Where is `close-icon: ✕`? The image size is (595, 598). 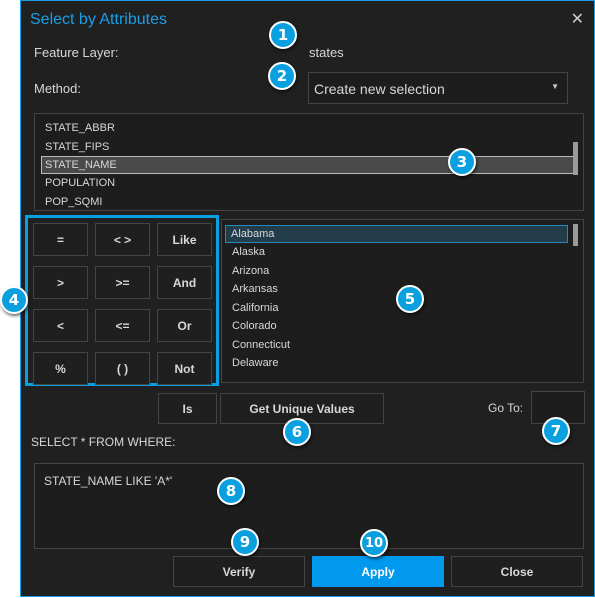
close-icon: ✕ is located at coordinates (577, 19).